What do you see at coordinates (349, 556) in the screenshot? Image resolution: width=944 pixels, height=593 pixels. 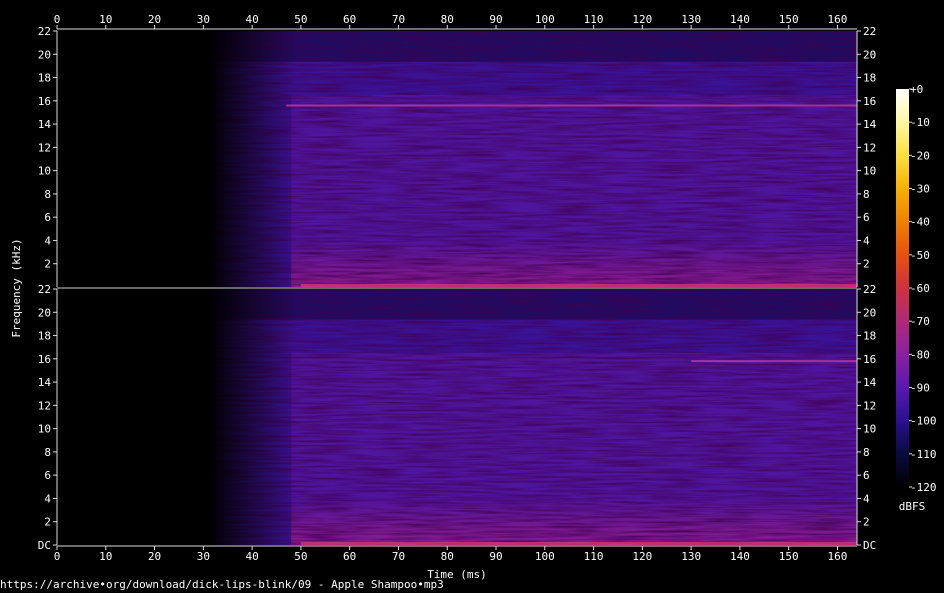 I see `x-tick-label-bottom: 60` at bounding box center [349, 556].